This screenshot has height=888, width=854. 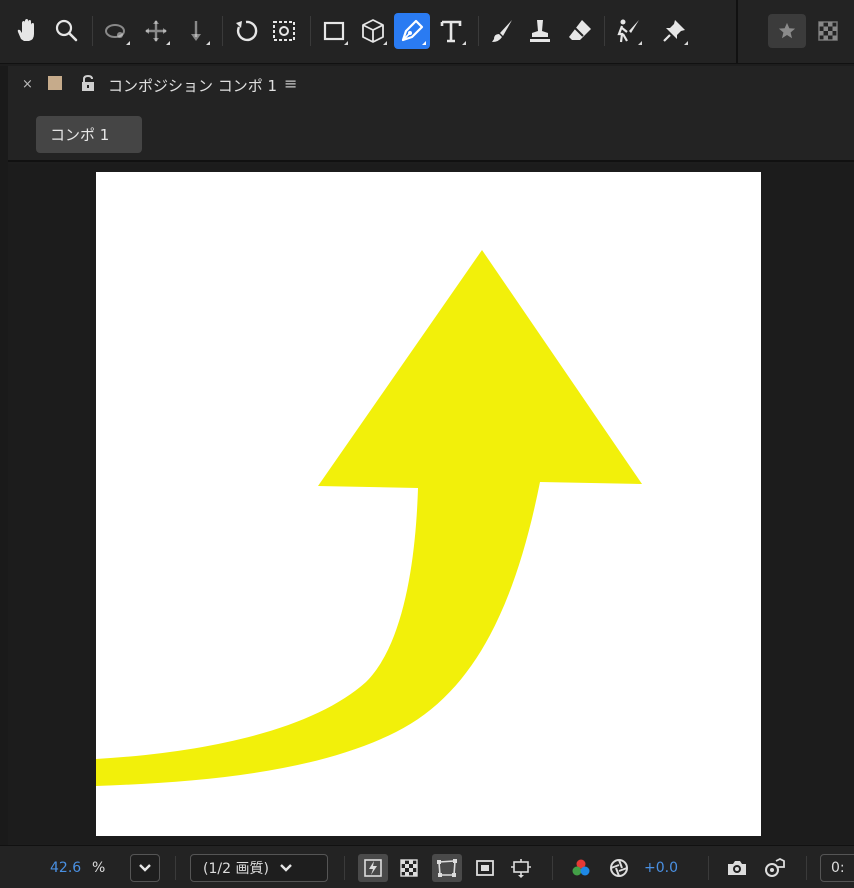 What do you see at coordinates (737, 32) in the screenshot?
I see `toolbar-divider` at bounding box center [737, 32].